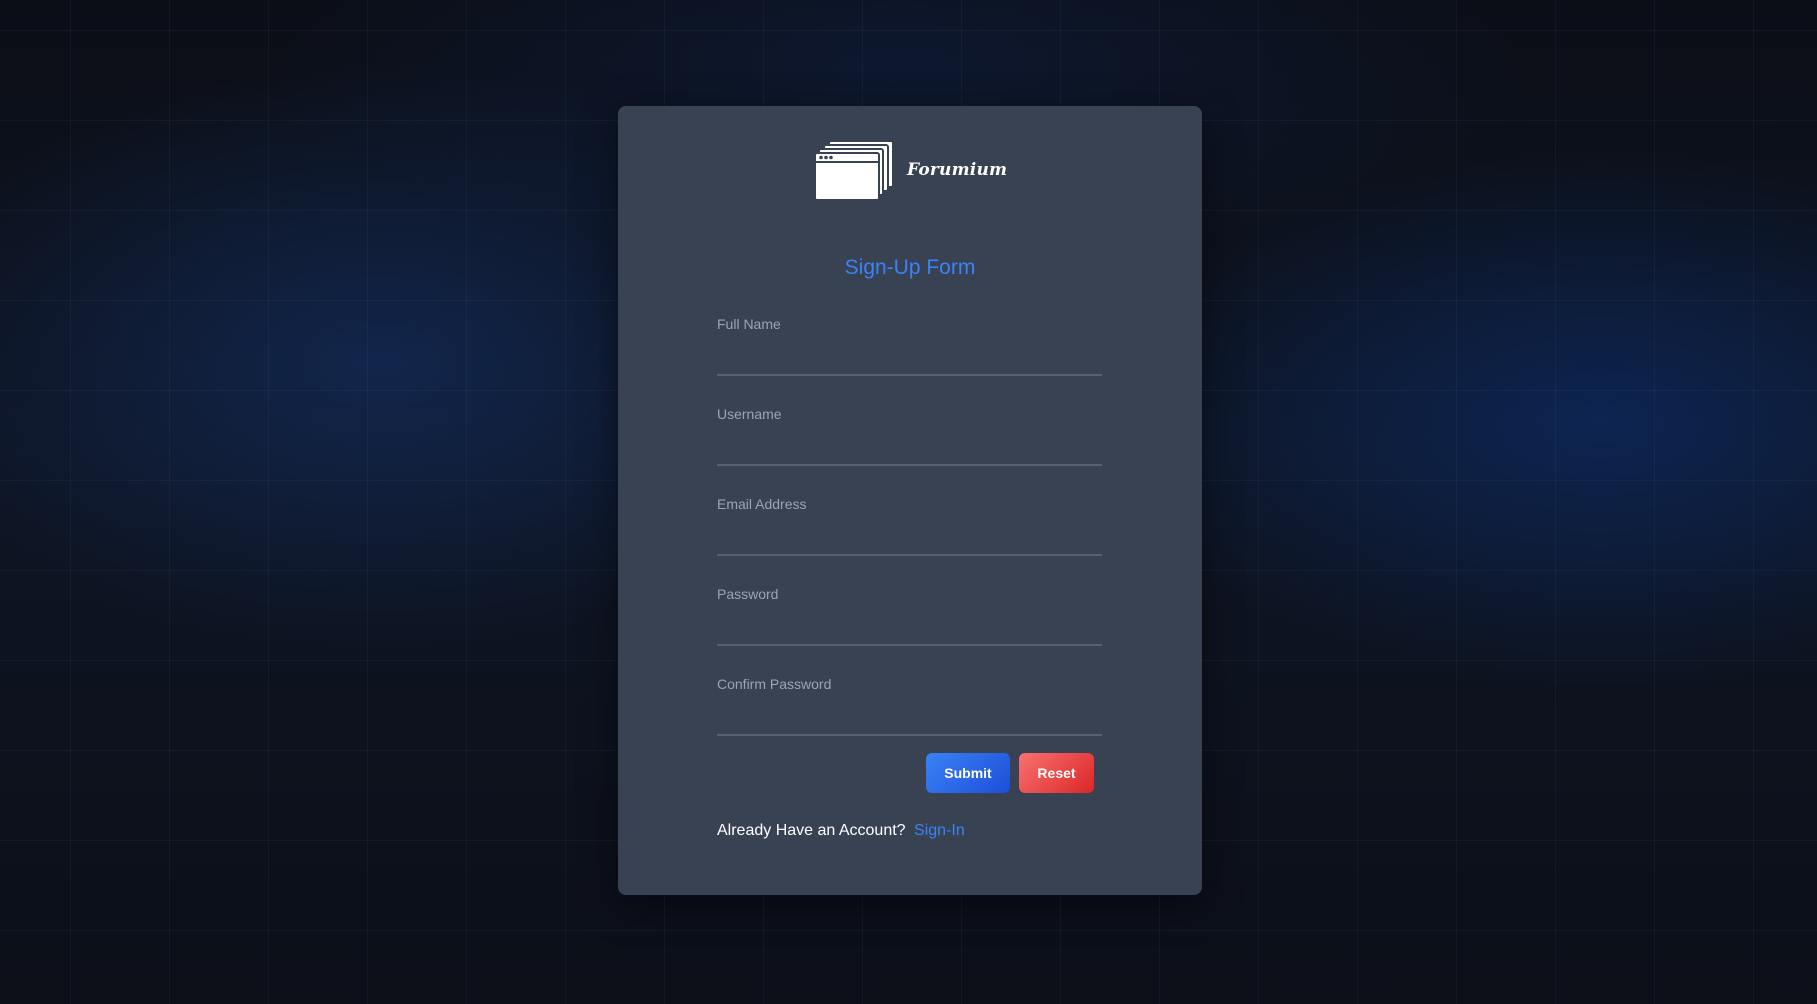 This screenshot has height=1004, width=1817. What do you see at coordinates (811, 830) in the screenshot?
I see `signin-prompt-text: Already Have an Account?` at bounding box center [811, 830].